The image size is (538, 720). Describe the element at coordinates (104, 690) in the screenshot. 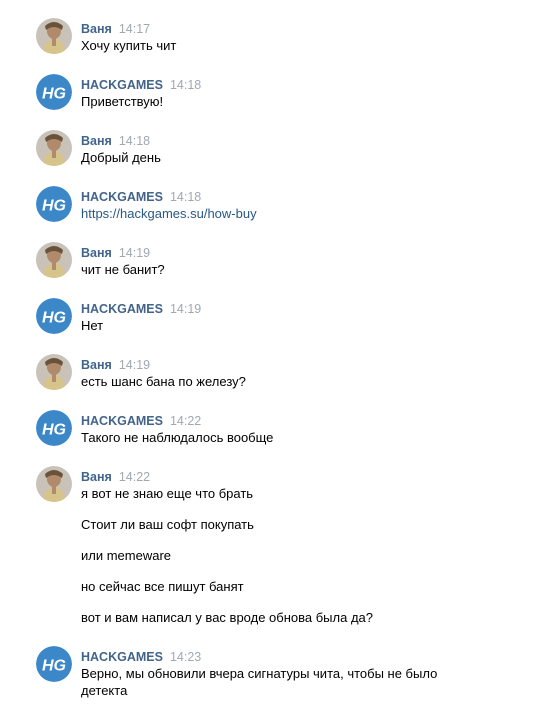

I see `message-text: детекта` at that location.